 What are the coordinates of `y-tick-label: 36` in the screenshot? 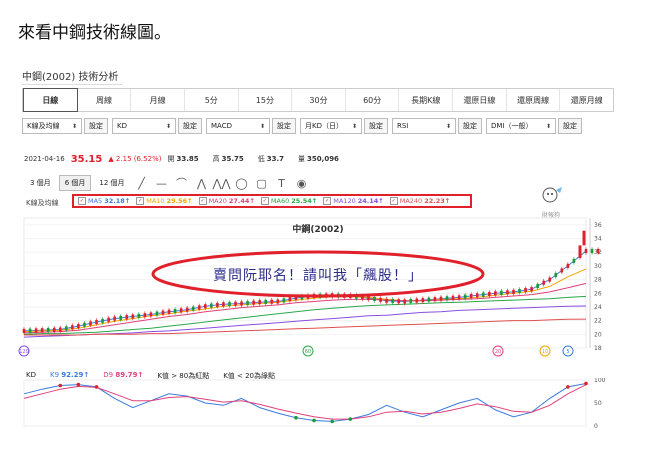 It's located at (598, 225).